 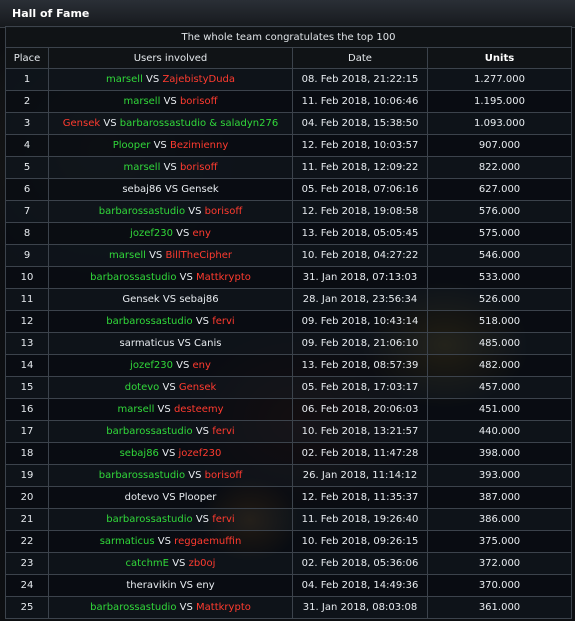 What do you see at coordinates (199, 123) in the screenshot?
I see `player-b-link: barbarossastudio & saladyn276` at bounding box center [199, 123].